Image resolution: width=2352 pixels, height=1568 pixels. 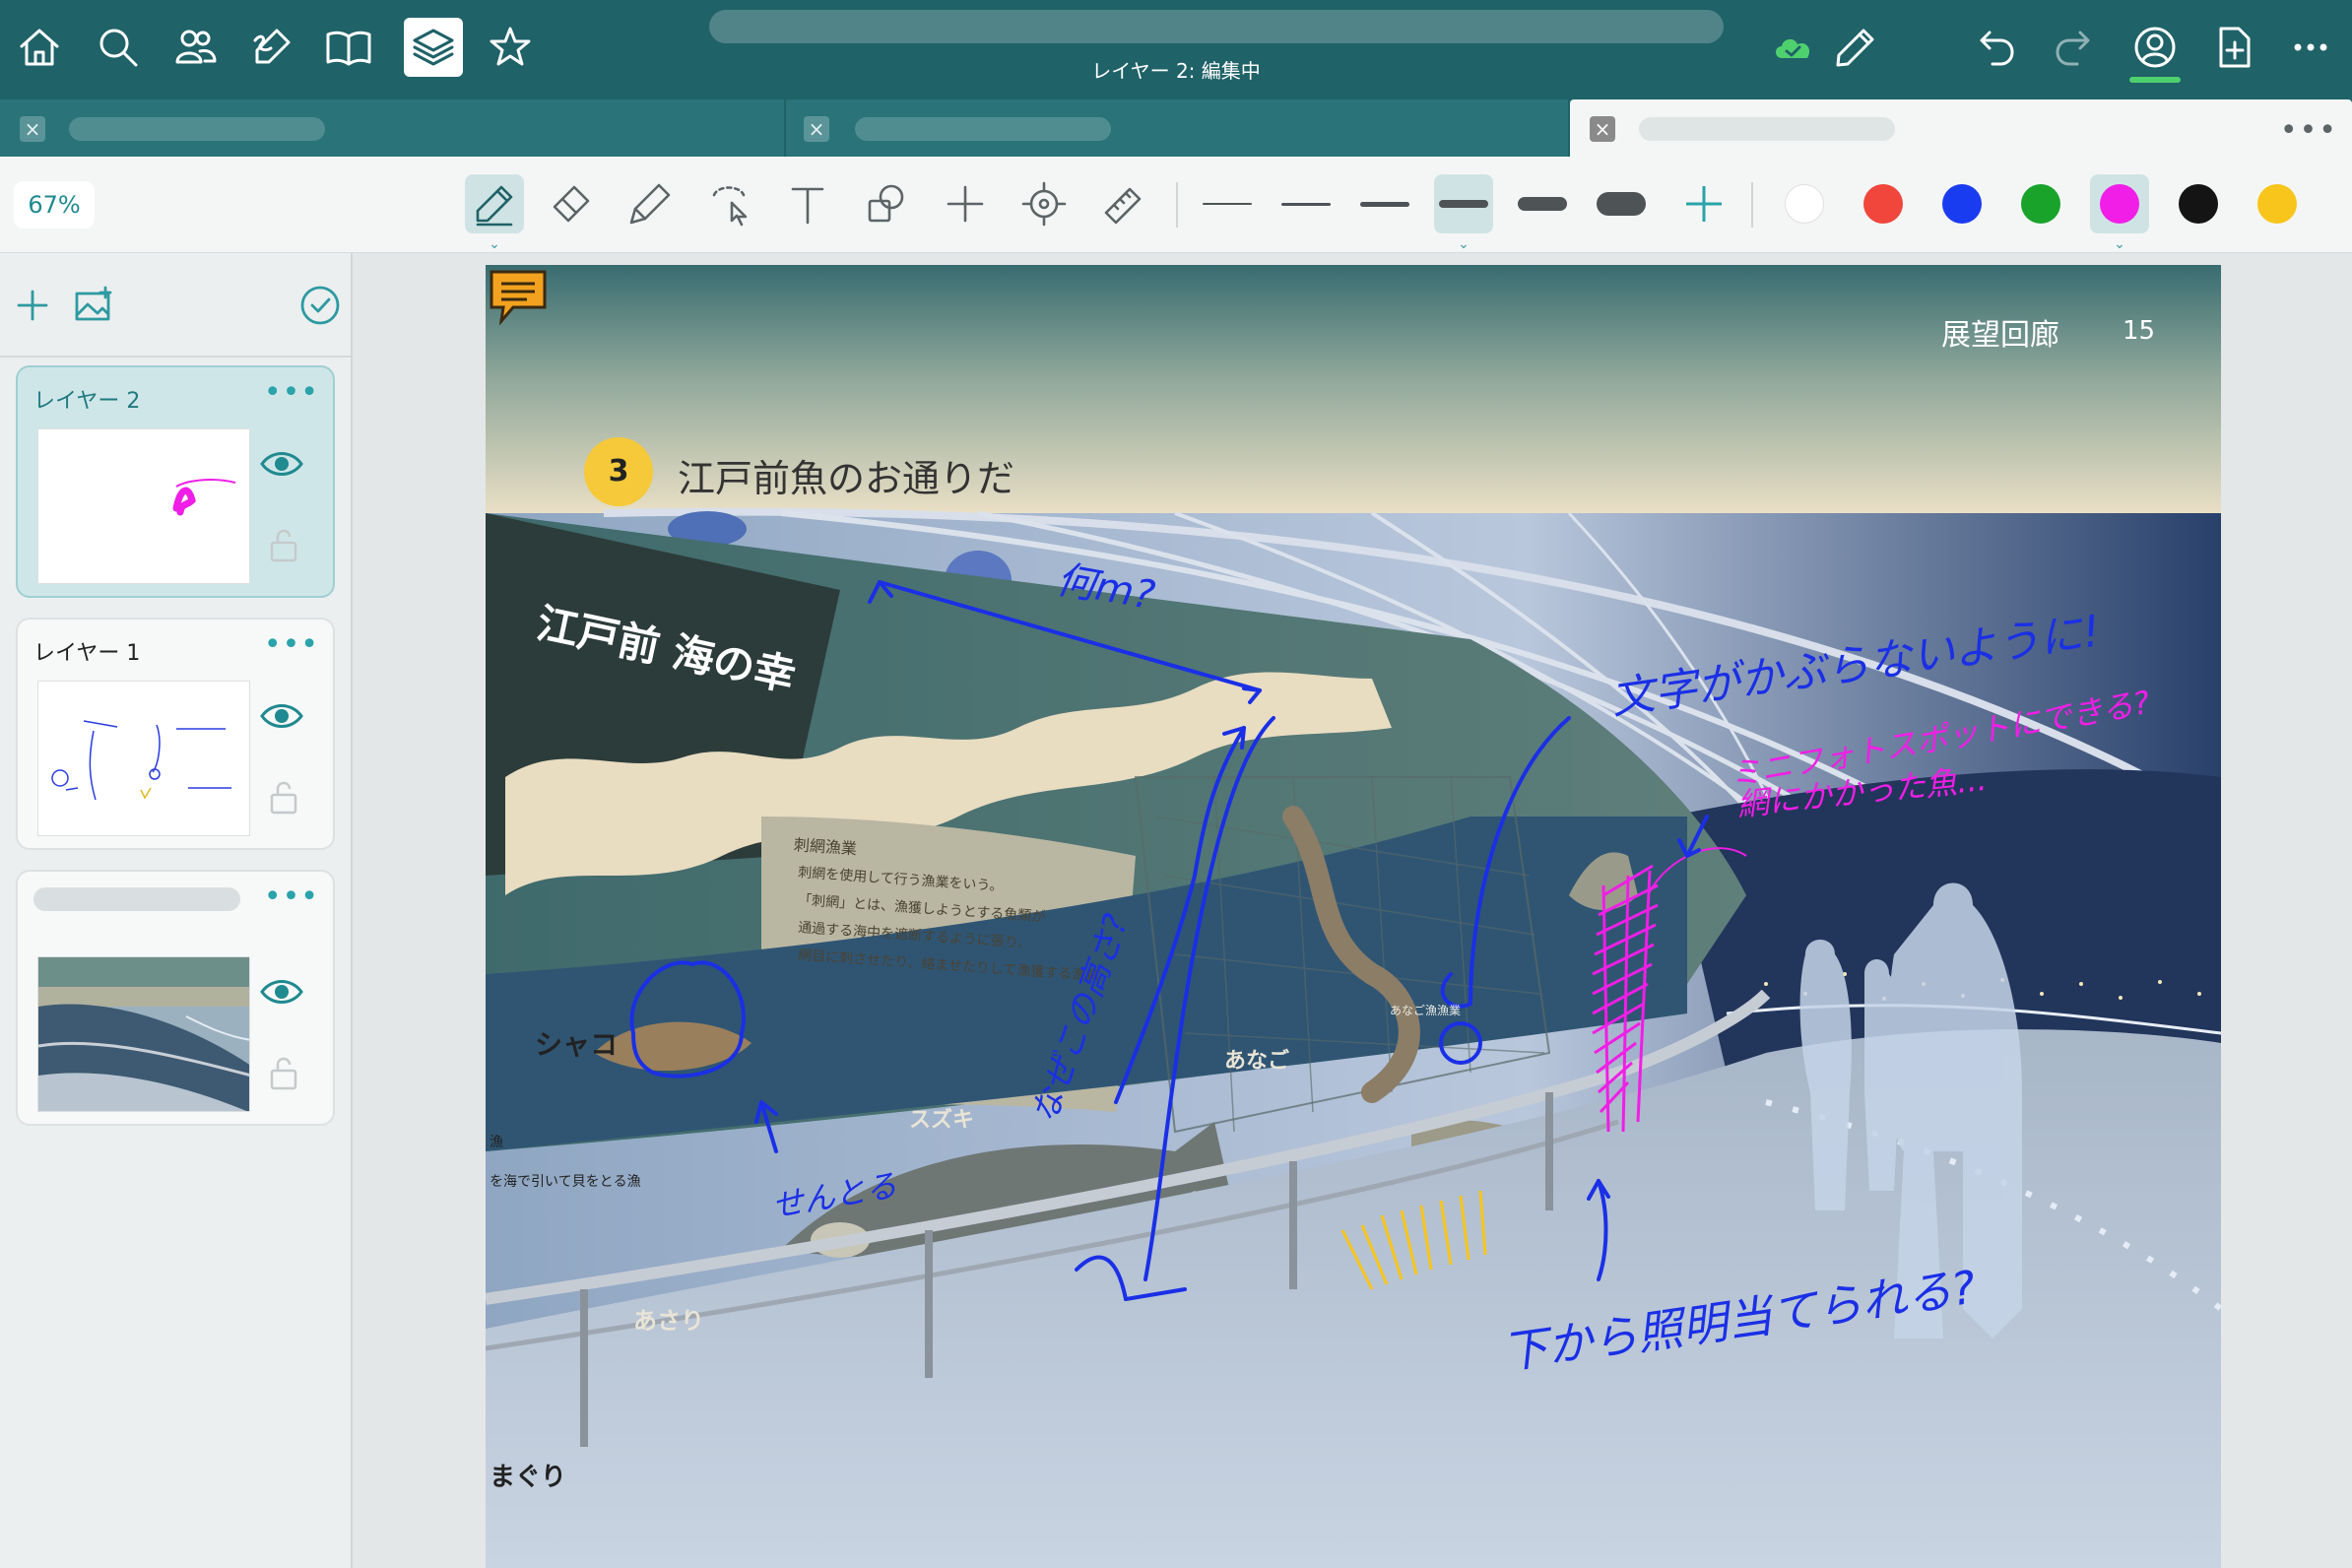 What do you see at coordinates (669, 1320) in the screenshot?
I see `mural-label-asari: あさり` at bounding box center [669, 1320].